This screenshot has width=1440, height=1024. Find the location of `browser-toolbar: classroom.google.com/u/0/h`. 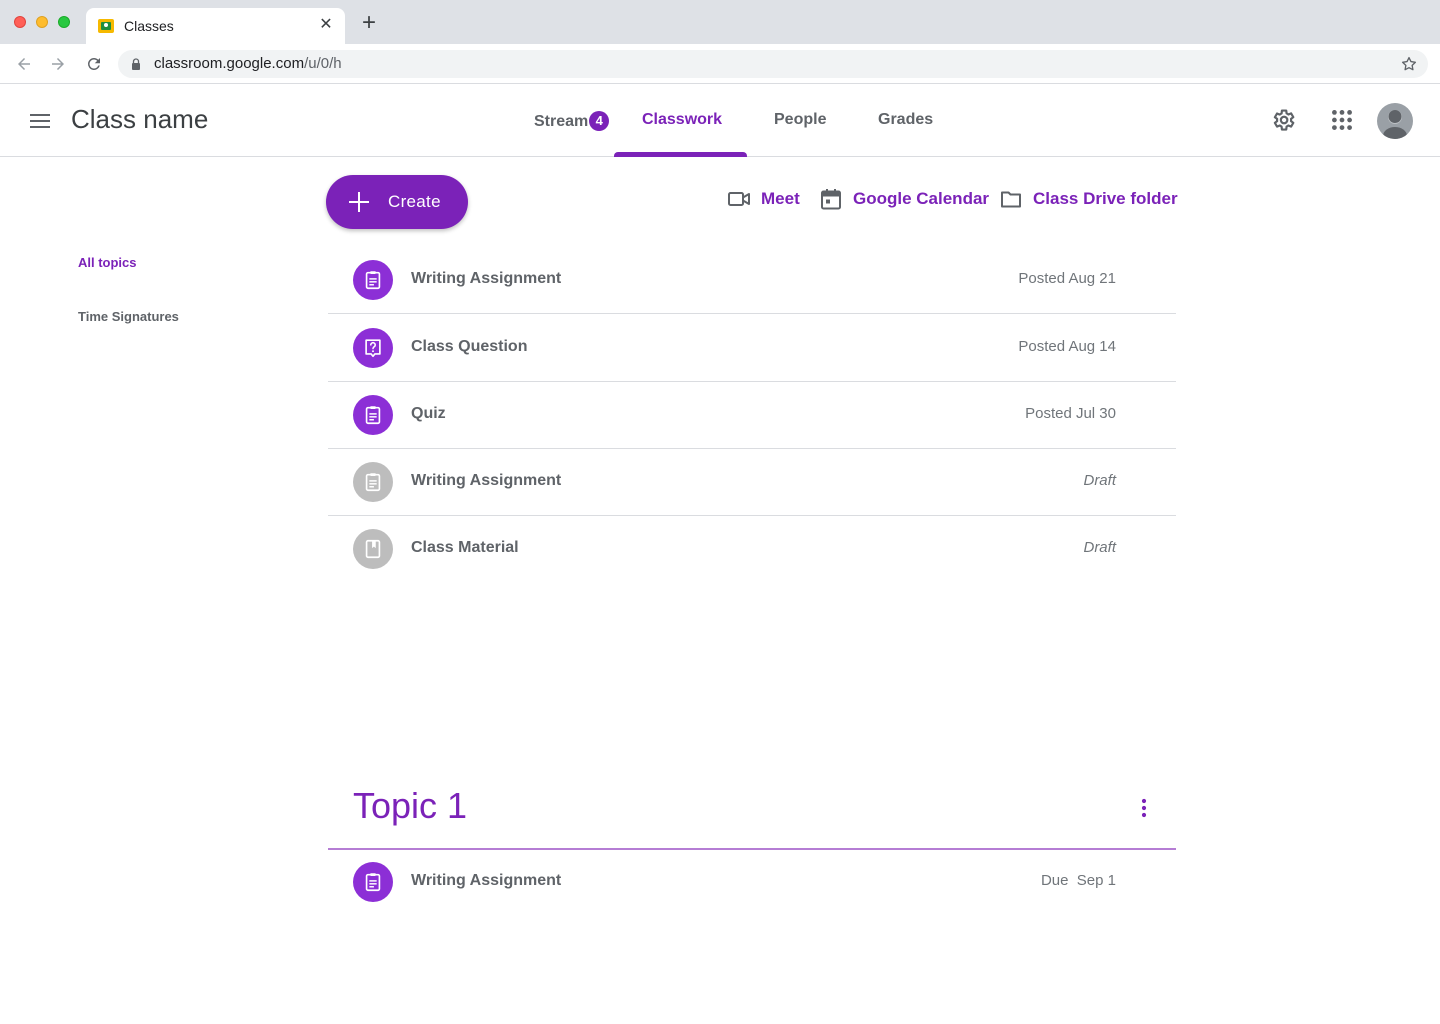

browser-toolbar: classroom.google.com/u/0/h is located at coordinates (720, 64).